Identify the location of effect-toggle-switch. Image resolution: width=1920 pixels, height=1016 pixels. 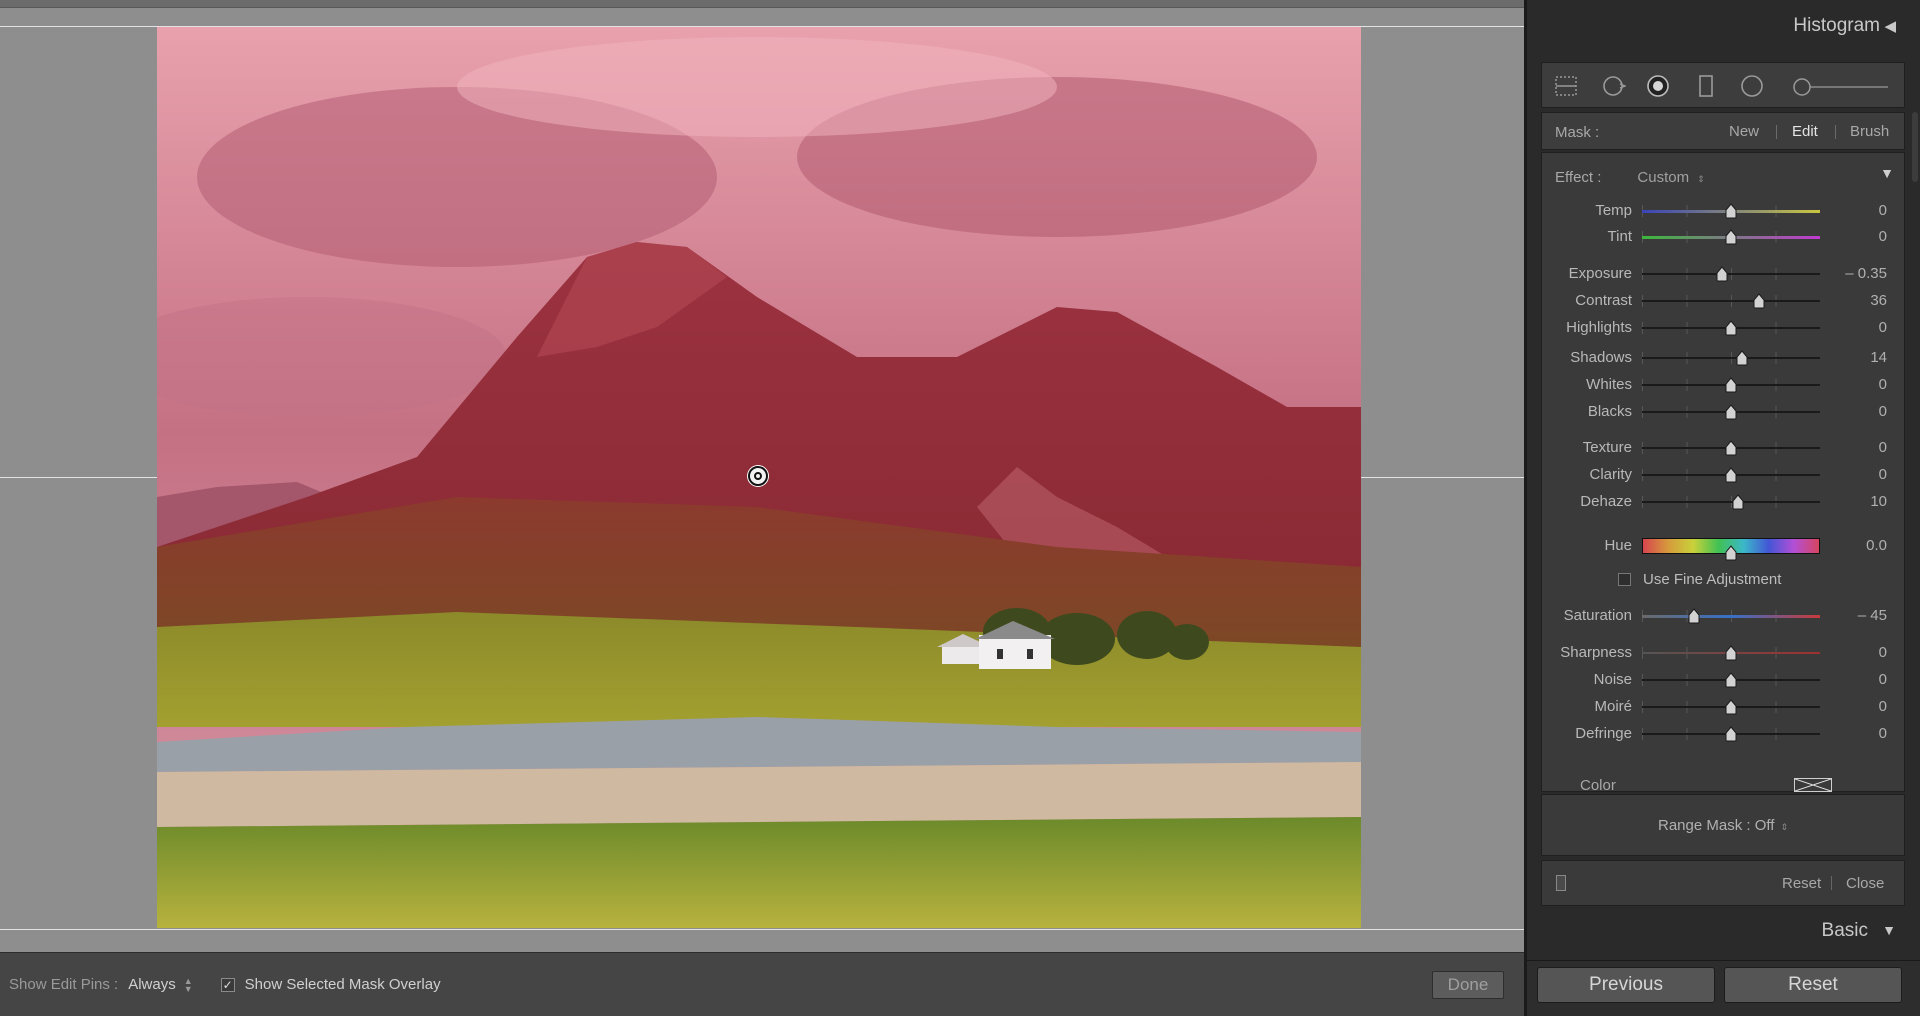
(1561, 883).